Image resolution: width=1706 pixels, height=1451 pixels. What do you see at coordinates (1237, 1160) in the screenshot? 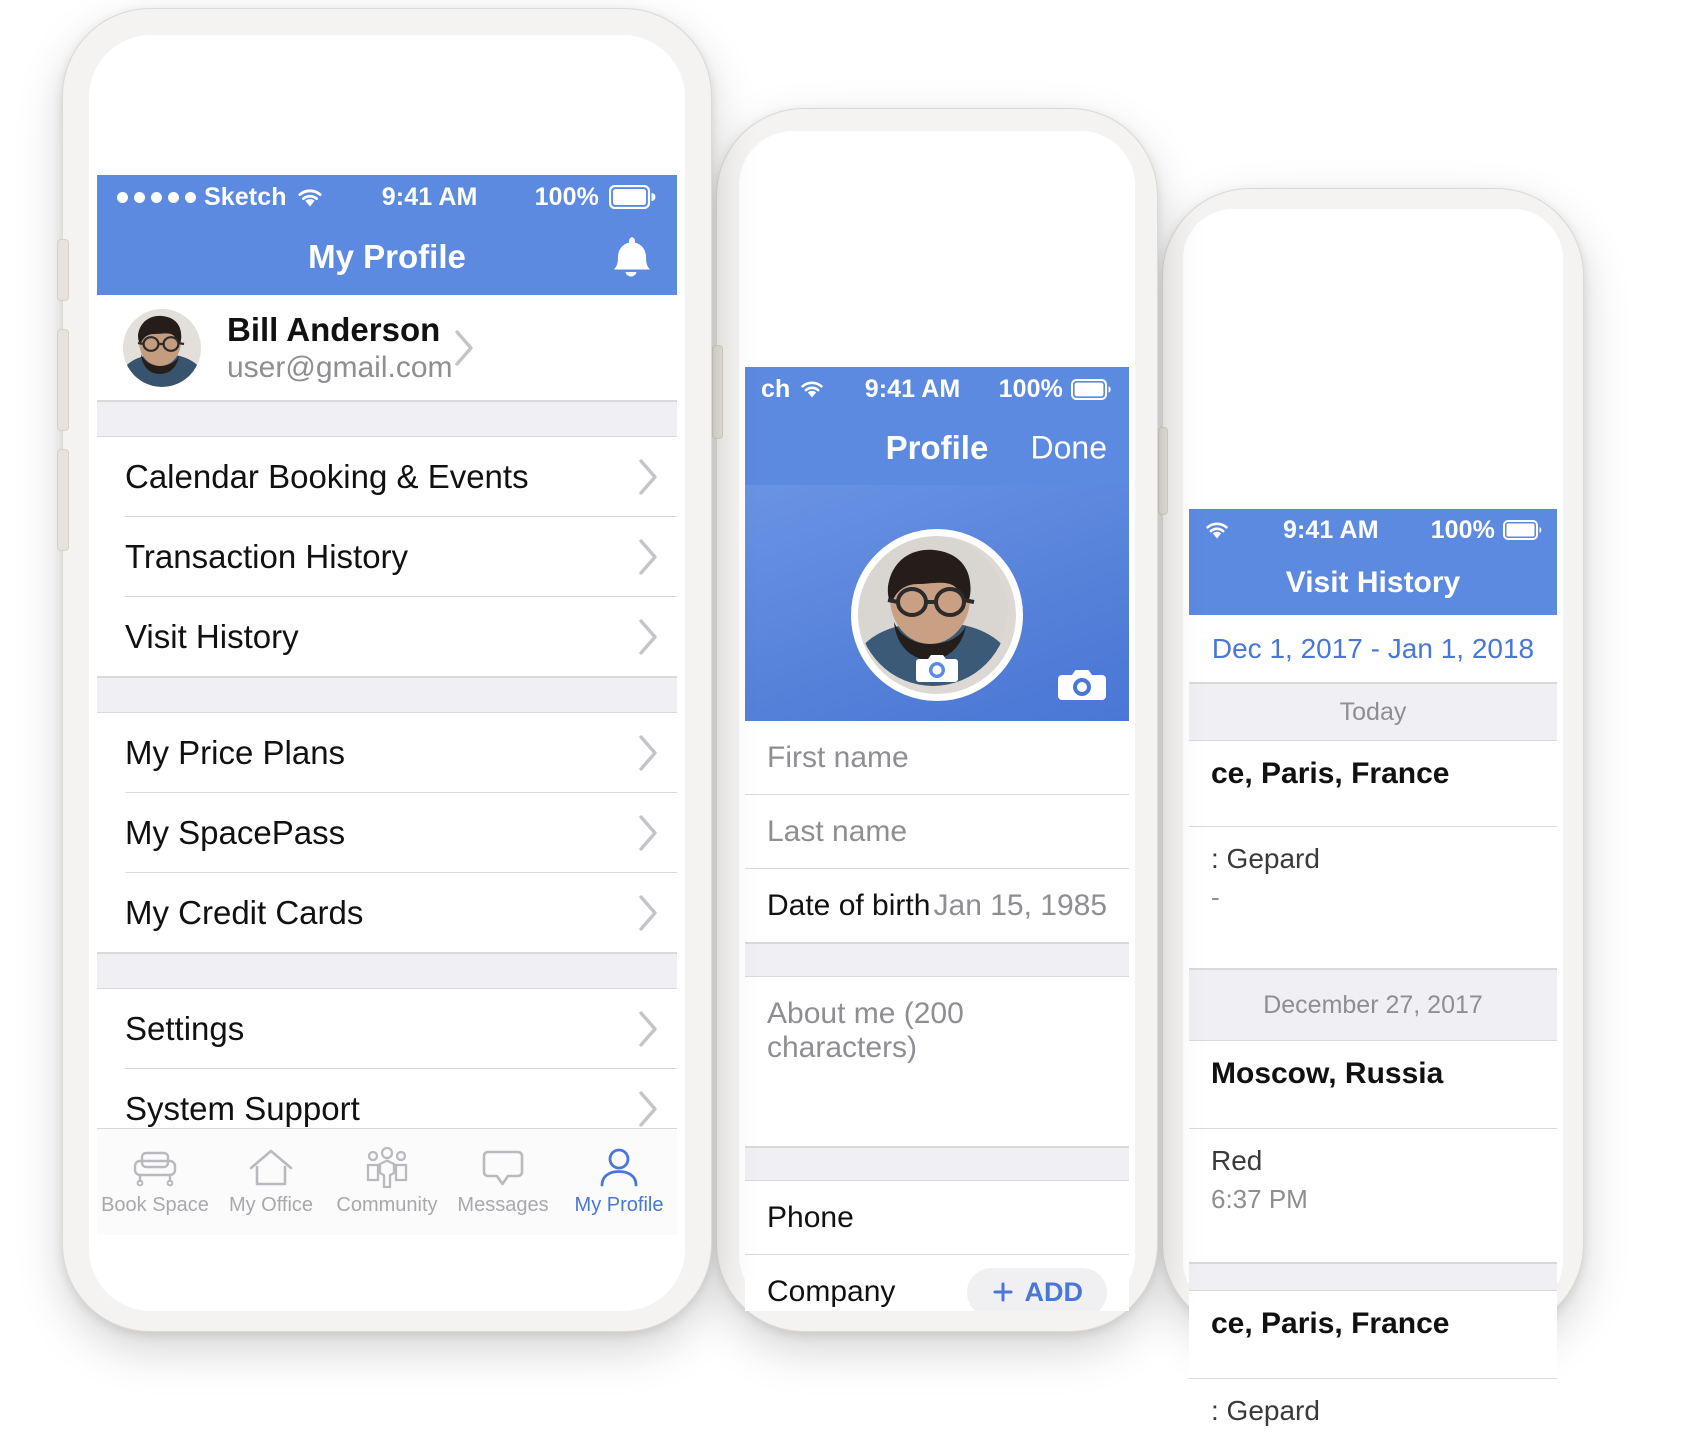
I see `visit-detail: Red` at bounding box center [1237, 1160].